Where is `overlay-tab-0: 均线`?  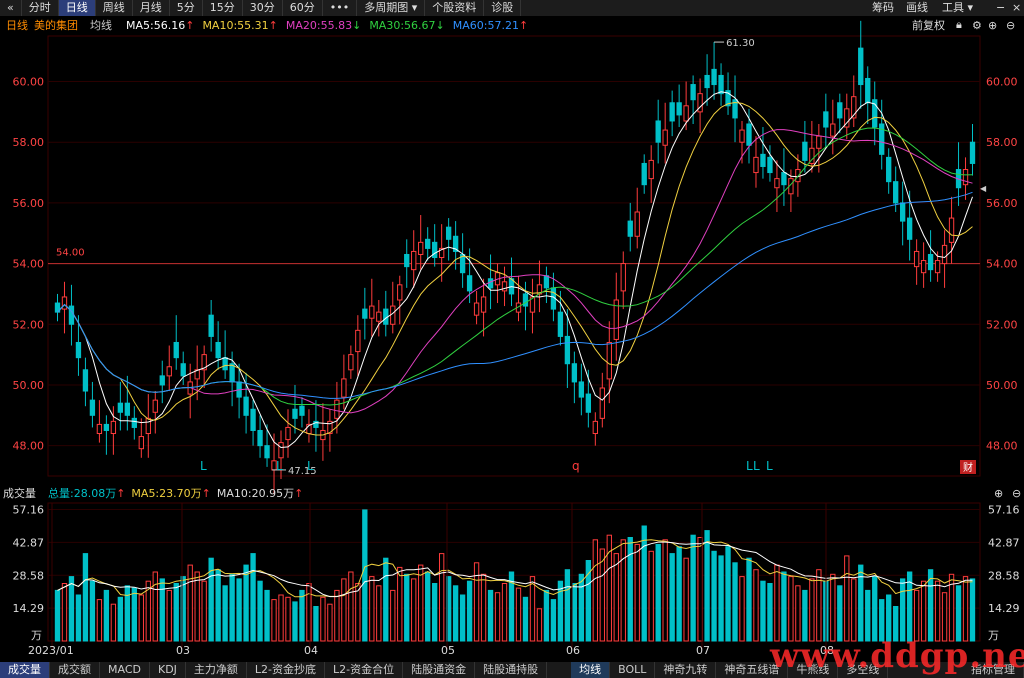 overlay-tab-0: 均线 is located at coordinates (591, 670).